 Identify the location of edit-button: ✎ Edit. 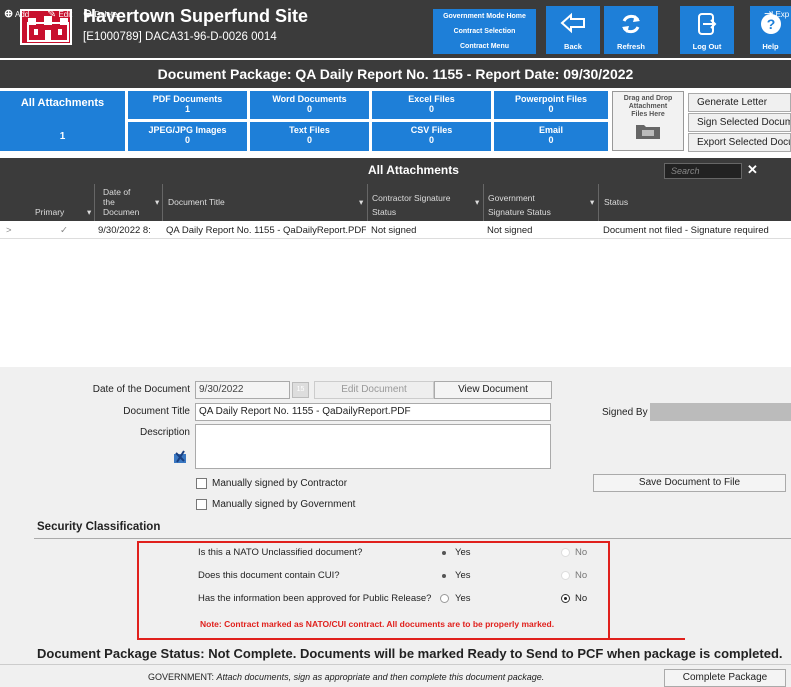
(59, 13).